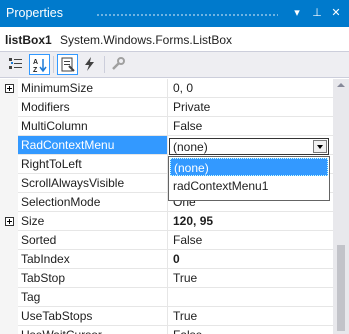 The image size is (349, 334). I want to click on radcontextmenu-dropdown-list: (none) radContextMenu1, so click(249, 178).